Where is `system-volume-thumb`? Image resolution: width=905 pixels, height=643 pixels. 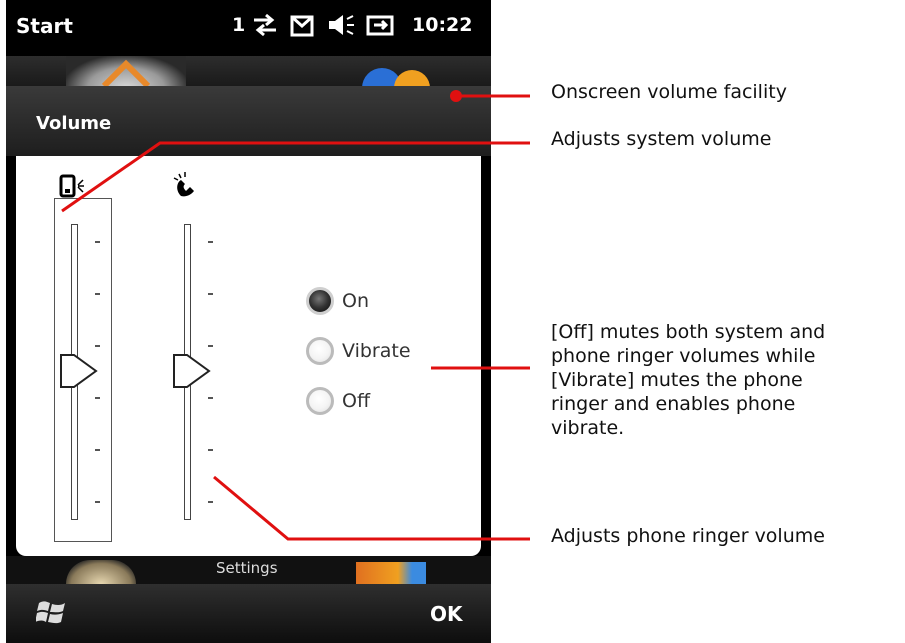
system-volume-thumb is located at coordinates (80, 371).